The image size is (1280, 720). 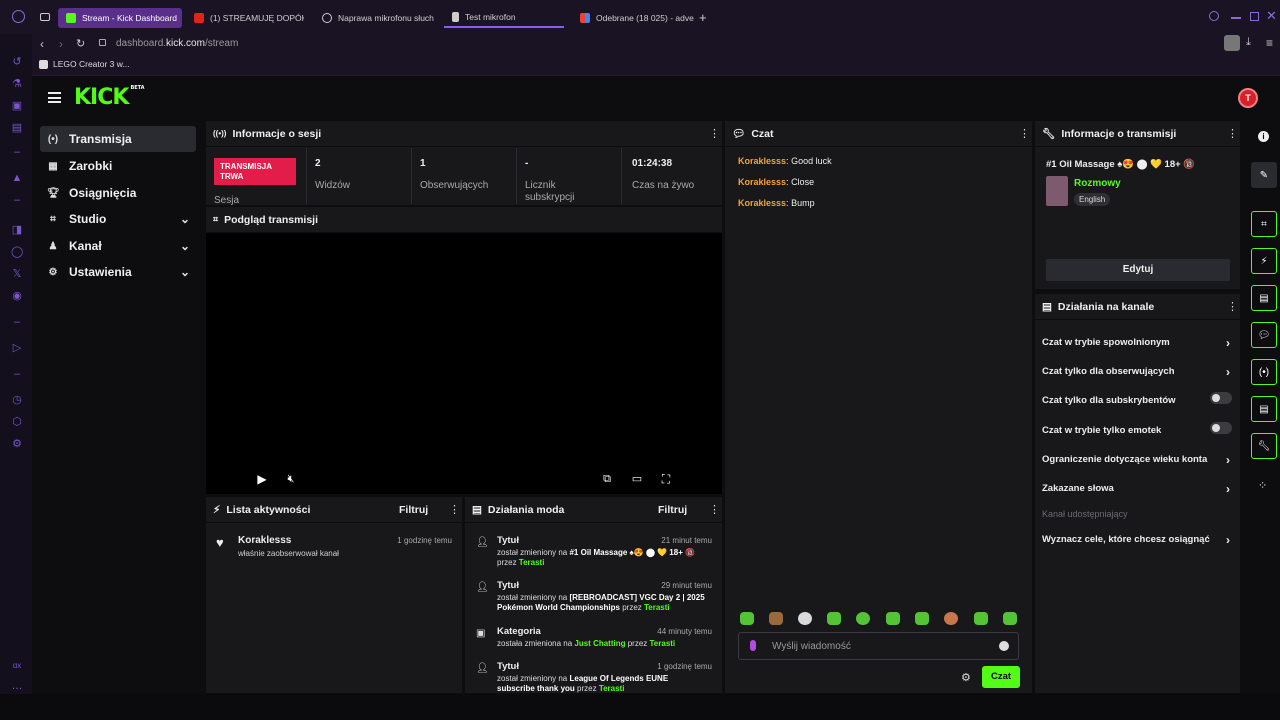 What do you see at coordinates (1057, 191) in the screenshot?
I see `category-thumbnail` at bounding box center [1057, 191].